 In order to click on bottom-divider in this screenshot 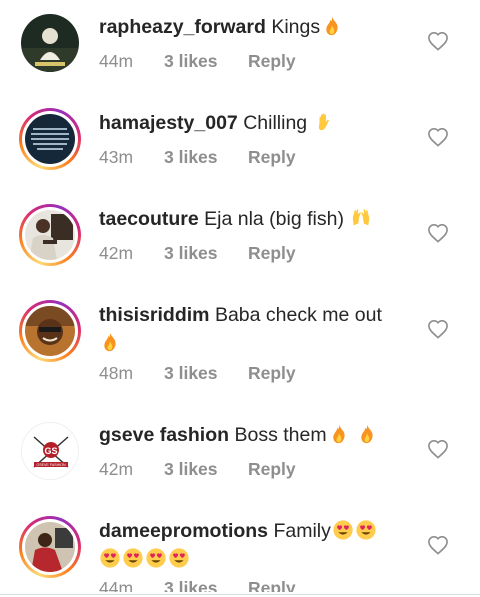, I will do `click(240, 594)`.